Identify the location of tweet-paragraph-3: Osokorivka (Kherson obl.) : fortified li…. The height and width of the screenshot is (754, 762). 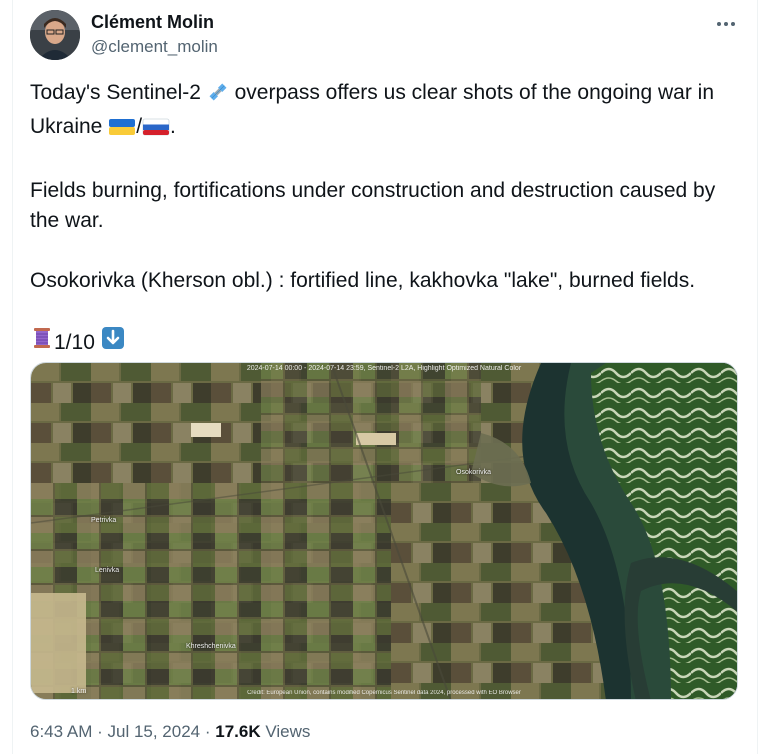
(363, 280).